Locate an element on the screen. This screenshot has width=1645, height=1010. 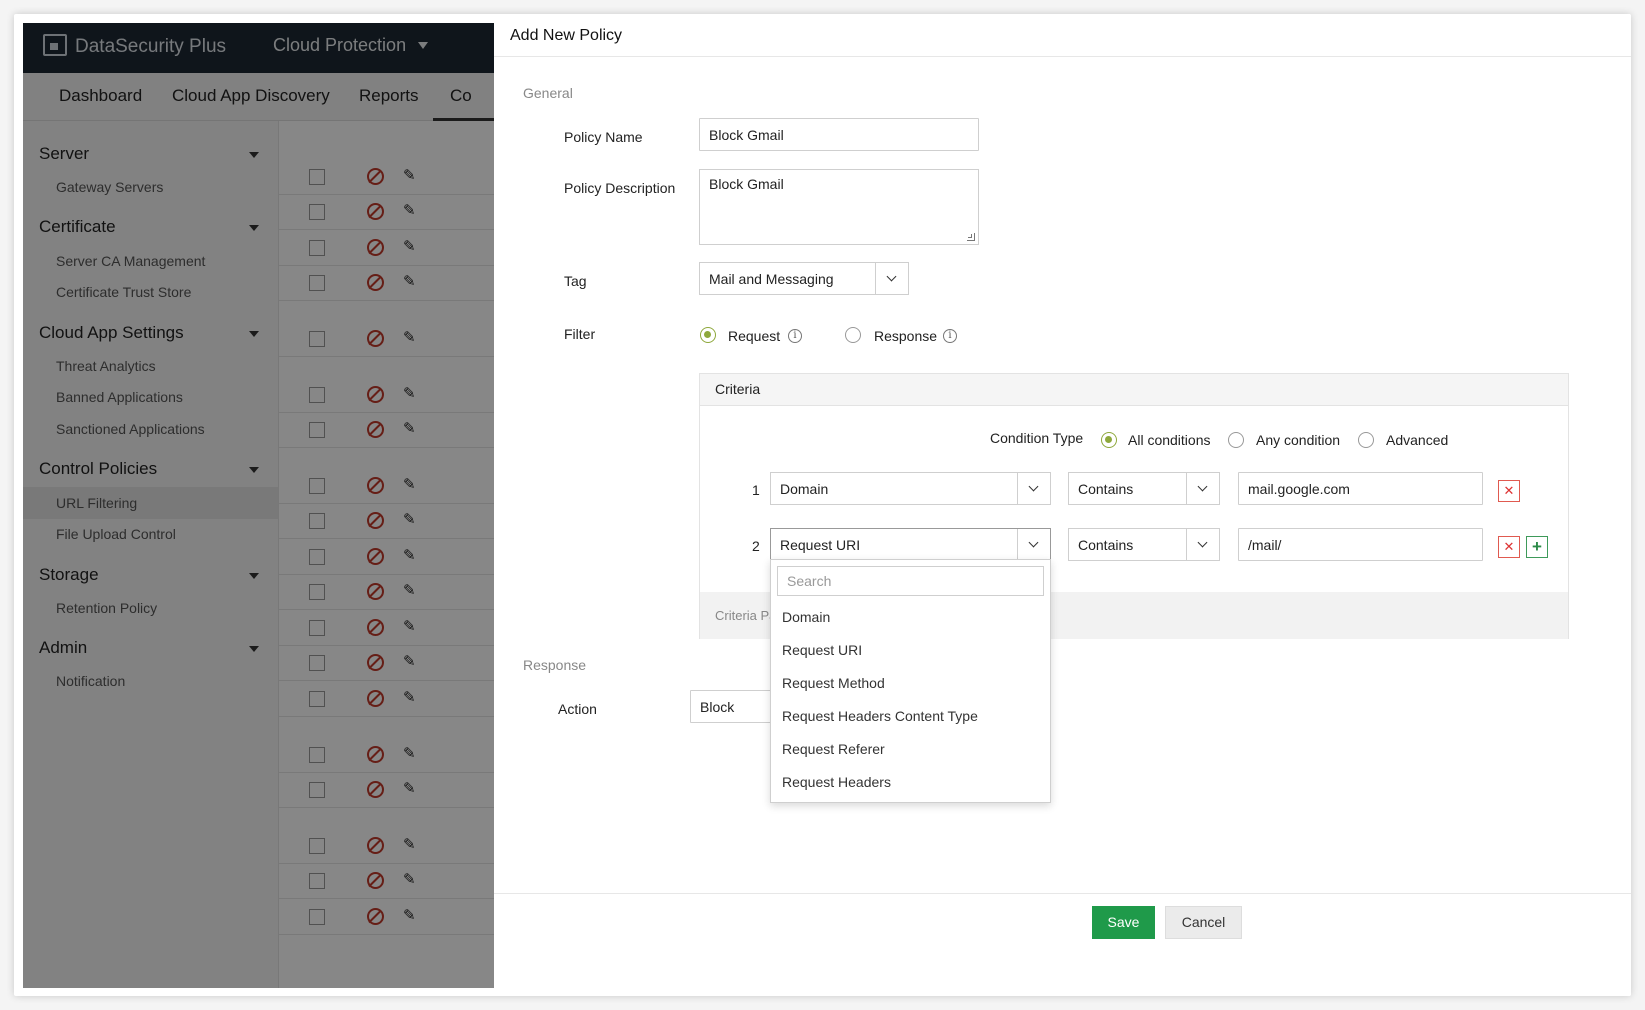
condition-any-label: Any condition is located at coordinates (1298, 440).